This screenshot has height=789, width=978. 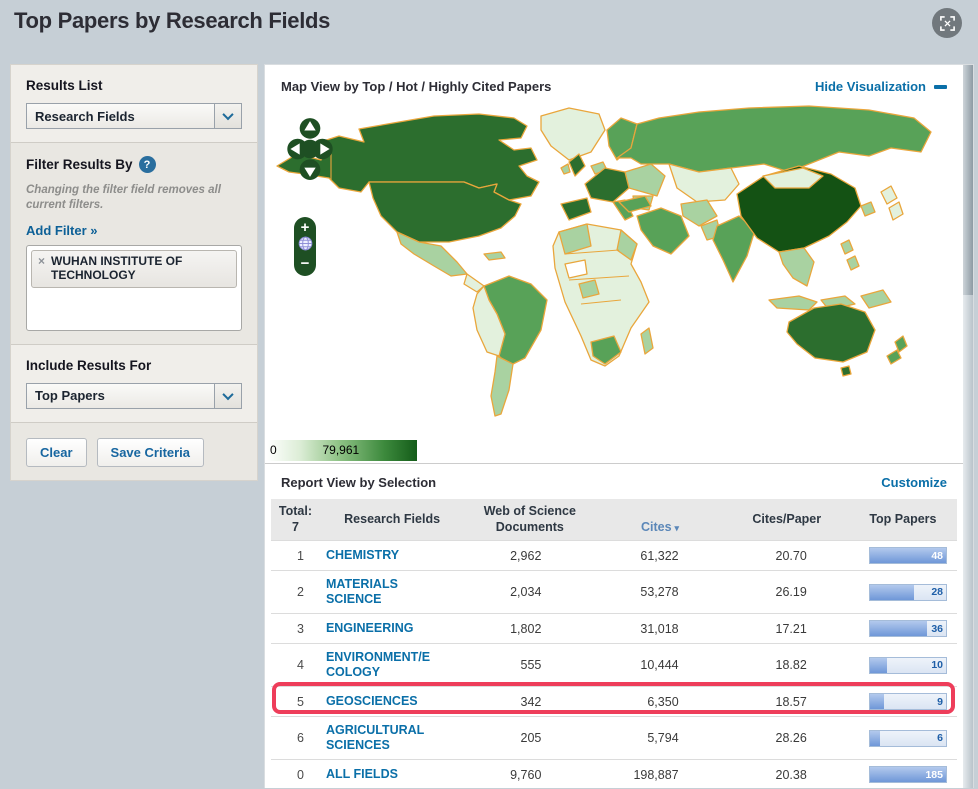 I want to click on top-papers-value: 28, so click(x=937, y=592).